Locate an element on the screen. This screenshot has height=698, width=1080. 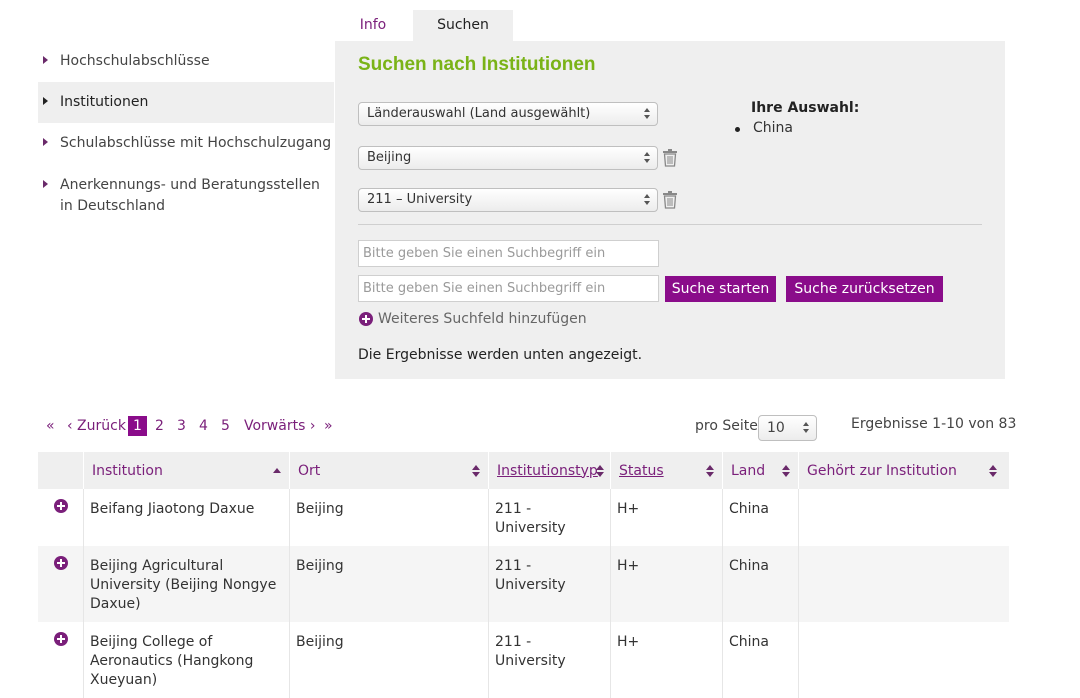
tab-info: Info is located at coordinates (373, 25).